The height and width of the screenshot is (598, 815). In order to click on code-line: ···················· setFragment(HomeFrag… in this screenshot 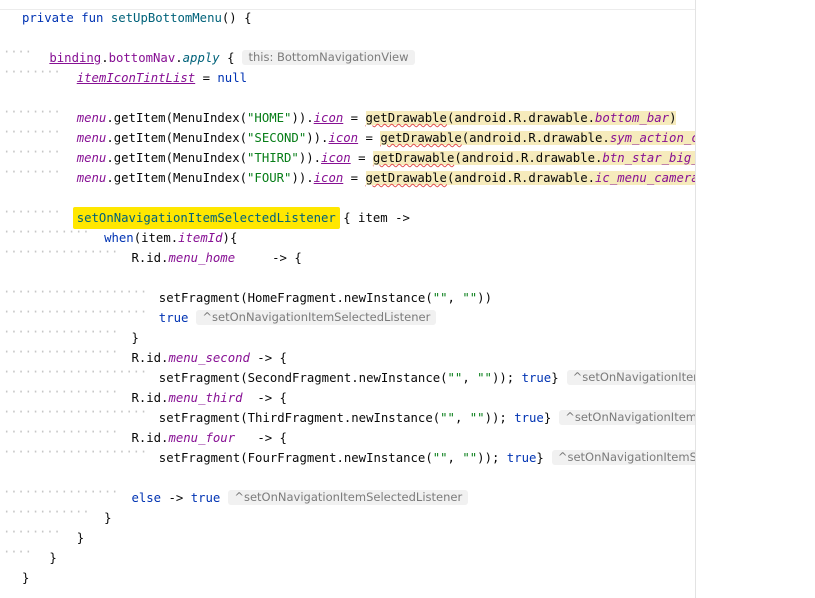, I will do `click(246, 293)`.